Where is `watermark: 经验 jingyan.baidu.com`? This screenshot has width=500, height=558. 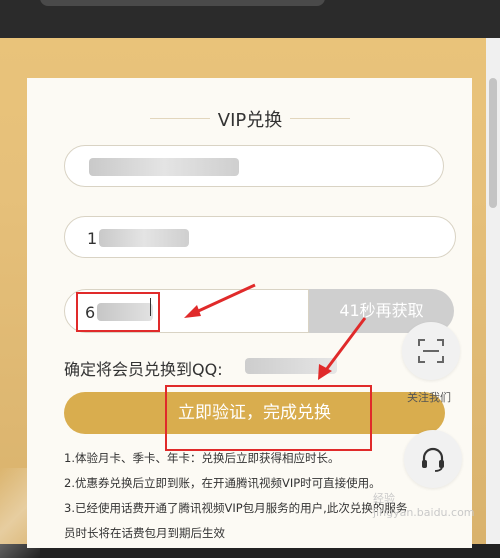 watermark: 经验 jingyan.baidu.com is located at coordinates (424, 506).